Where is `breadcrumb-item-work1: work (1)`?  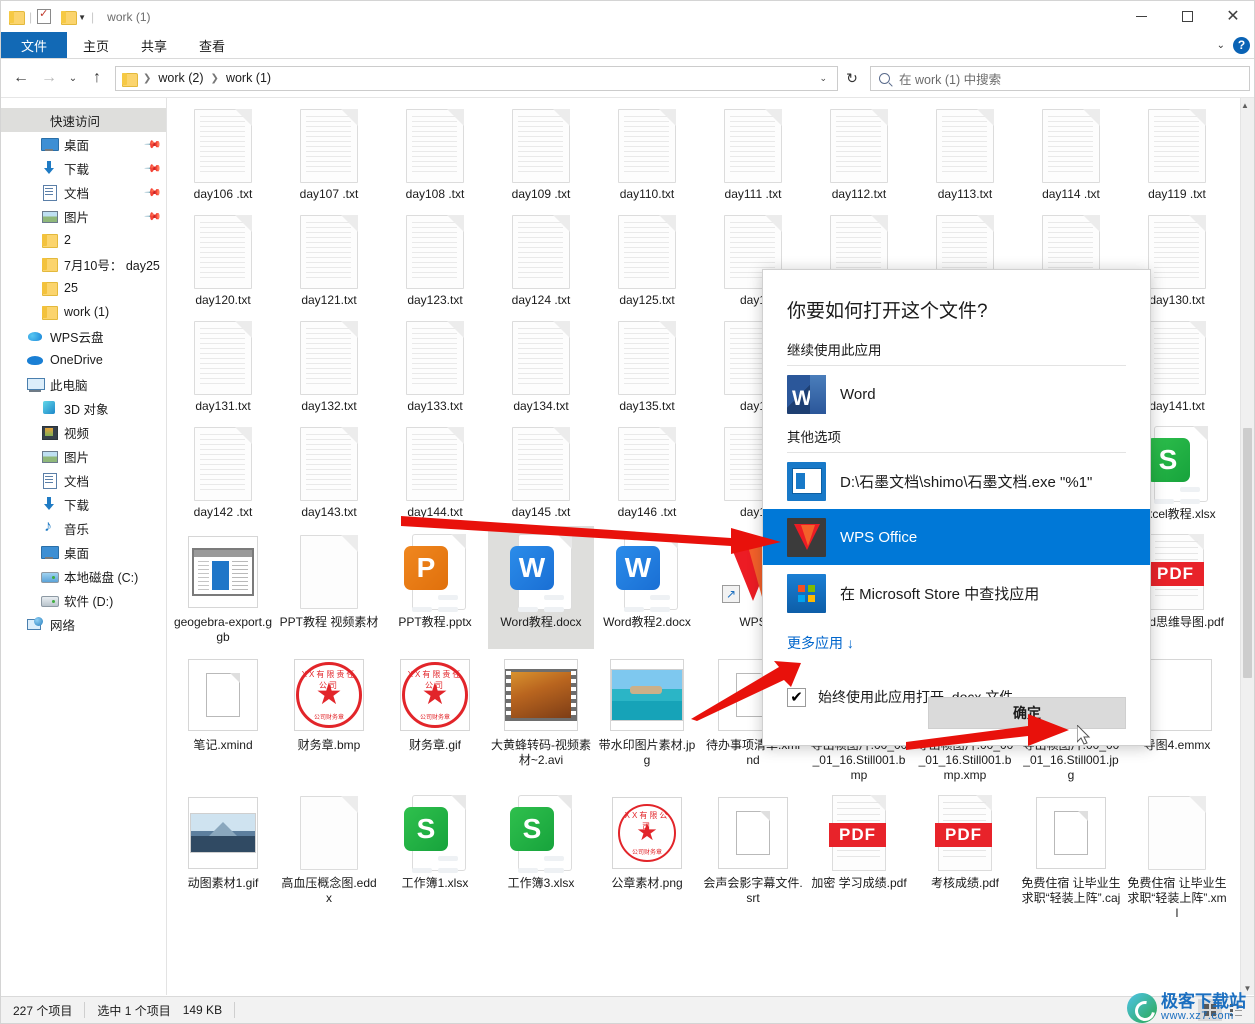
breadcrumb-item-work1: work (1) is located at coordinates (248, 78).